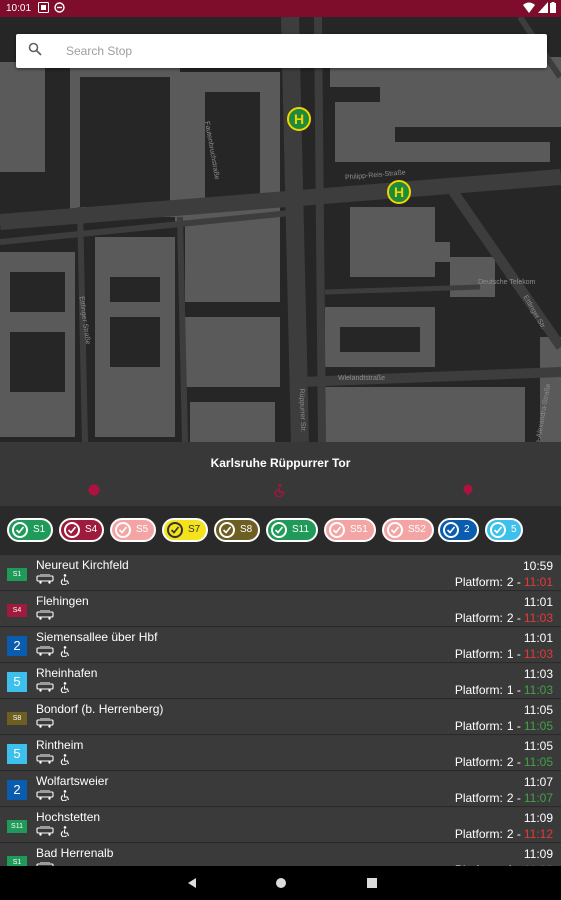 The width and height of the screenshot is (561, 900). Describe the element at coordinates (538, 746) in the screenshot. I see `scheduled-time: 11:05` at that location.